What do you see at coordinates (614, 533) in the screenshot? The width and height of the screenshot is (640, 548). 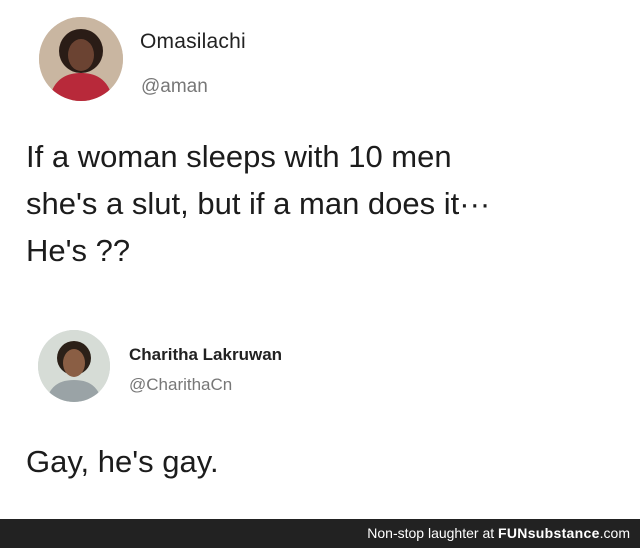 I see `brand-tld: .com` at bounding box center [614, 533].